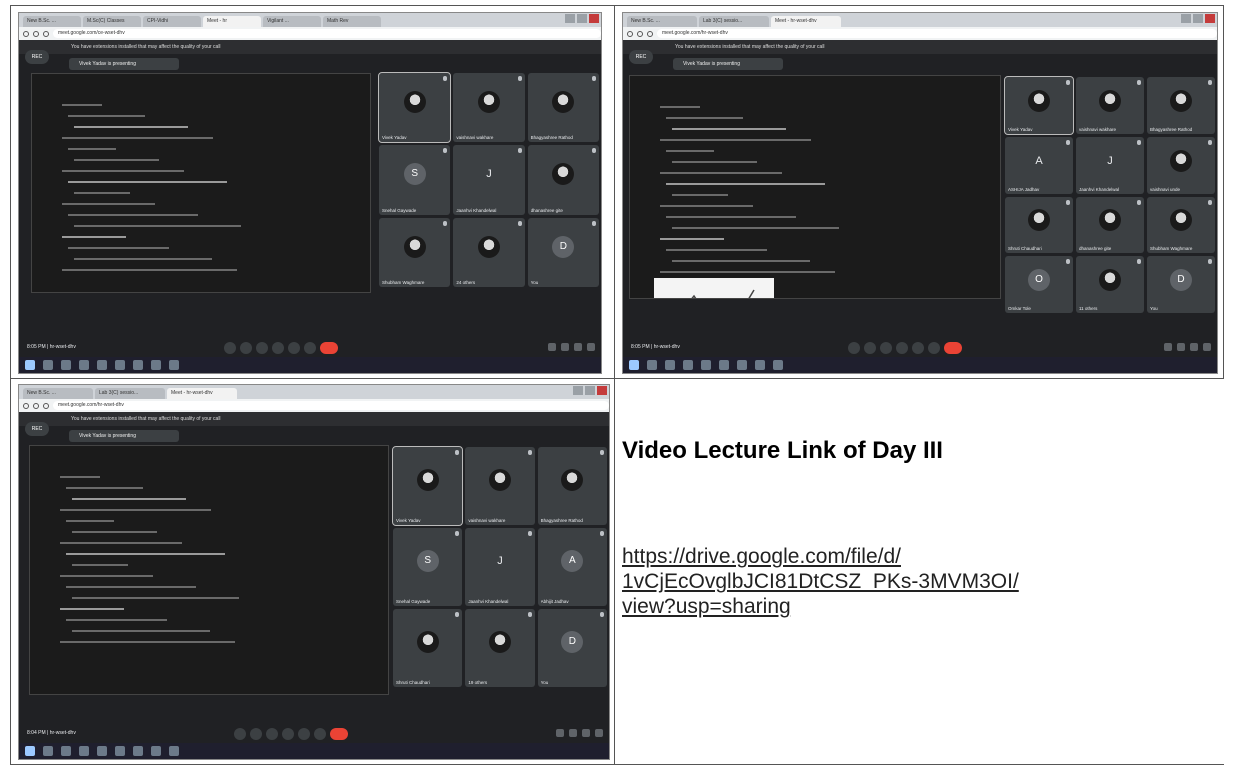 Image resolution: width=1234 pixels, height=770 pixels. What do you see at coordinates (288, 734) in the screenshot?
I see `raise-hand-button` at bounding box center [288, 734].